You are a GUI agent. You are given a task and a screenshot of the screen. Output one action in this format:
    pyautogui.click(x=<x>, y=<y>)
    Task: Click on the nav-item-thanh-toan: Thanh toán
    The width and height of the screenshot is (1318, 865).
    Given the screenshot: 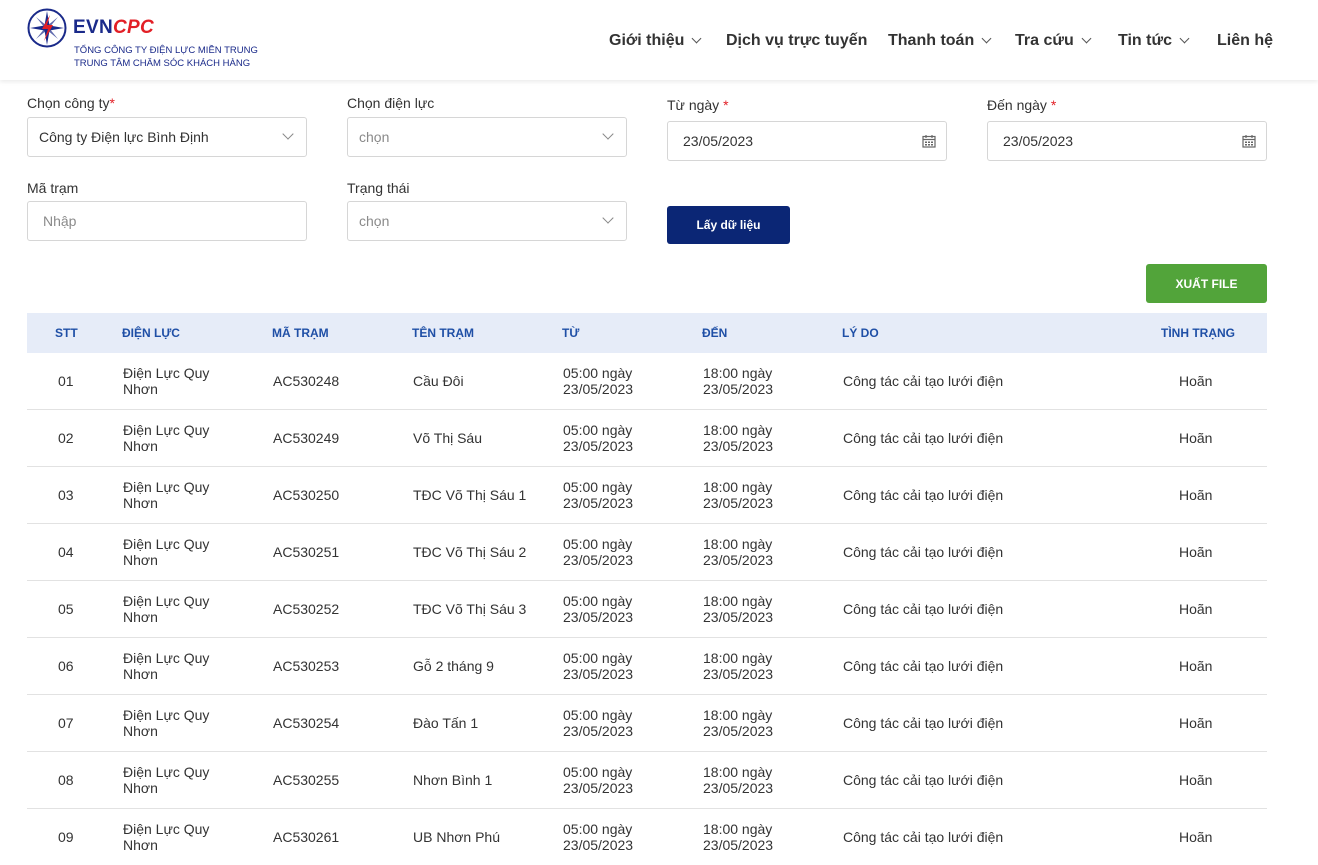 What is the action you would take?
    pyautogui.click(x=940, y=41)
    